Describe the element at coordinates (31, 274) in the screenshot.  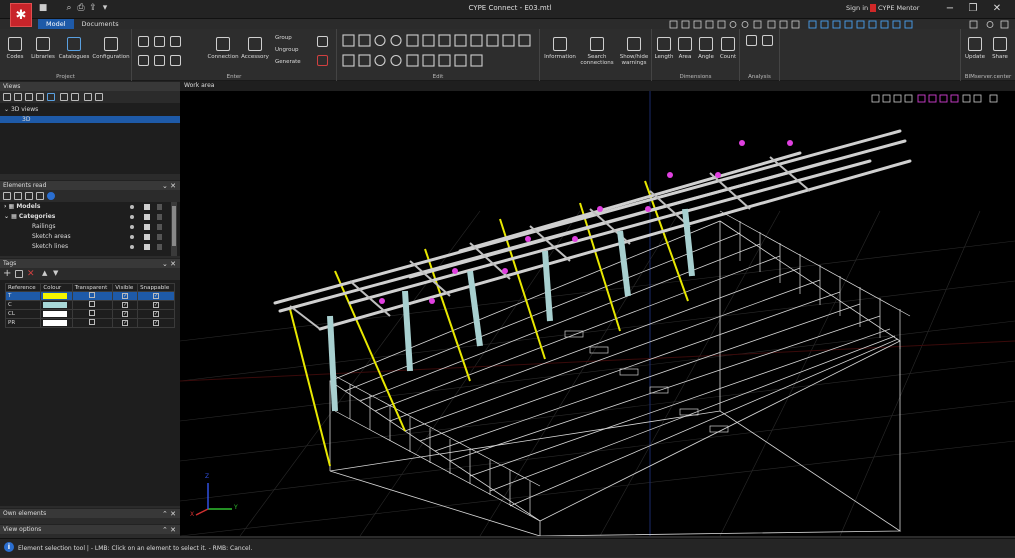
I see `delete-tag-icon: ✕` at that location.